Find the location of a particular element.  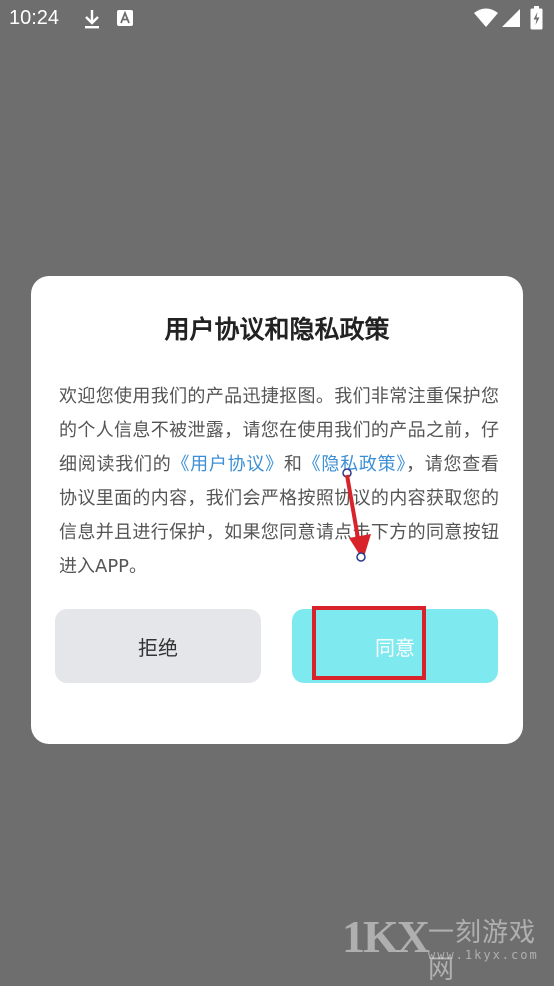

annotation-arrow-icon is located at coordinates (356, 515).